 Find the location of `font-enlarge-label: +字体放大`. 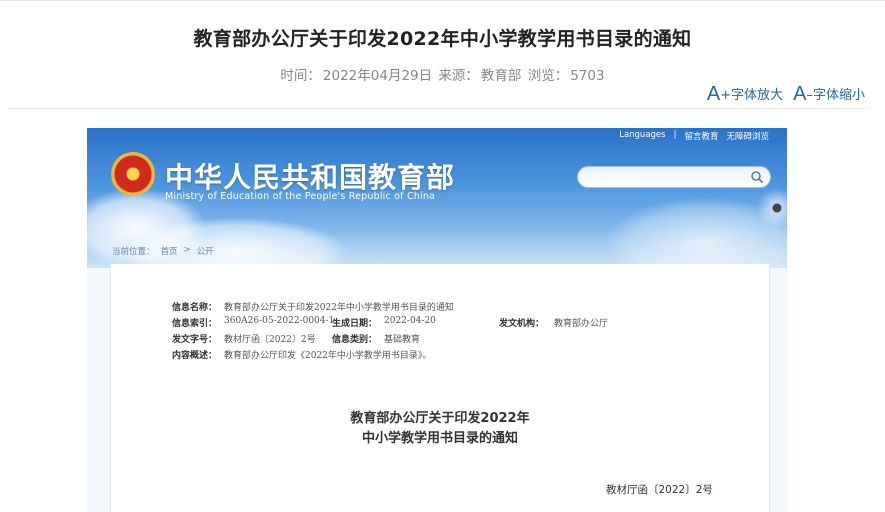

font-enlarge-label: +字体放大 is located at coordinates (752, 95).